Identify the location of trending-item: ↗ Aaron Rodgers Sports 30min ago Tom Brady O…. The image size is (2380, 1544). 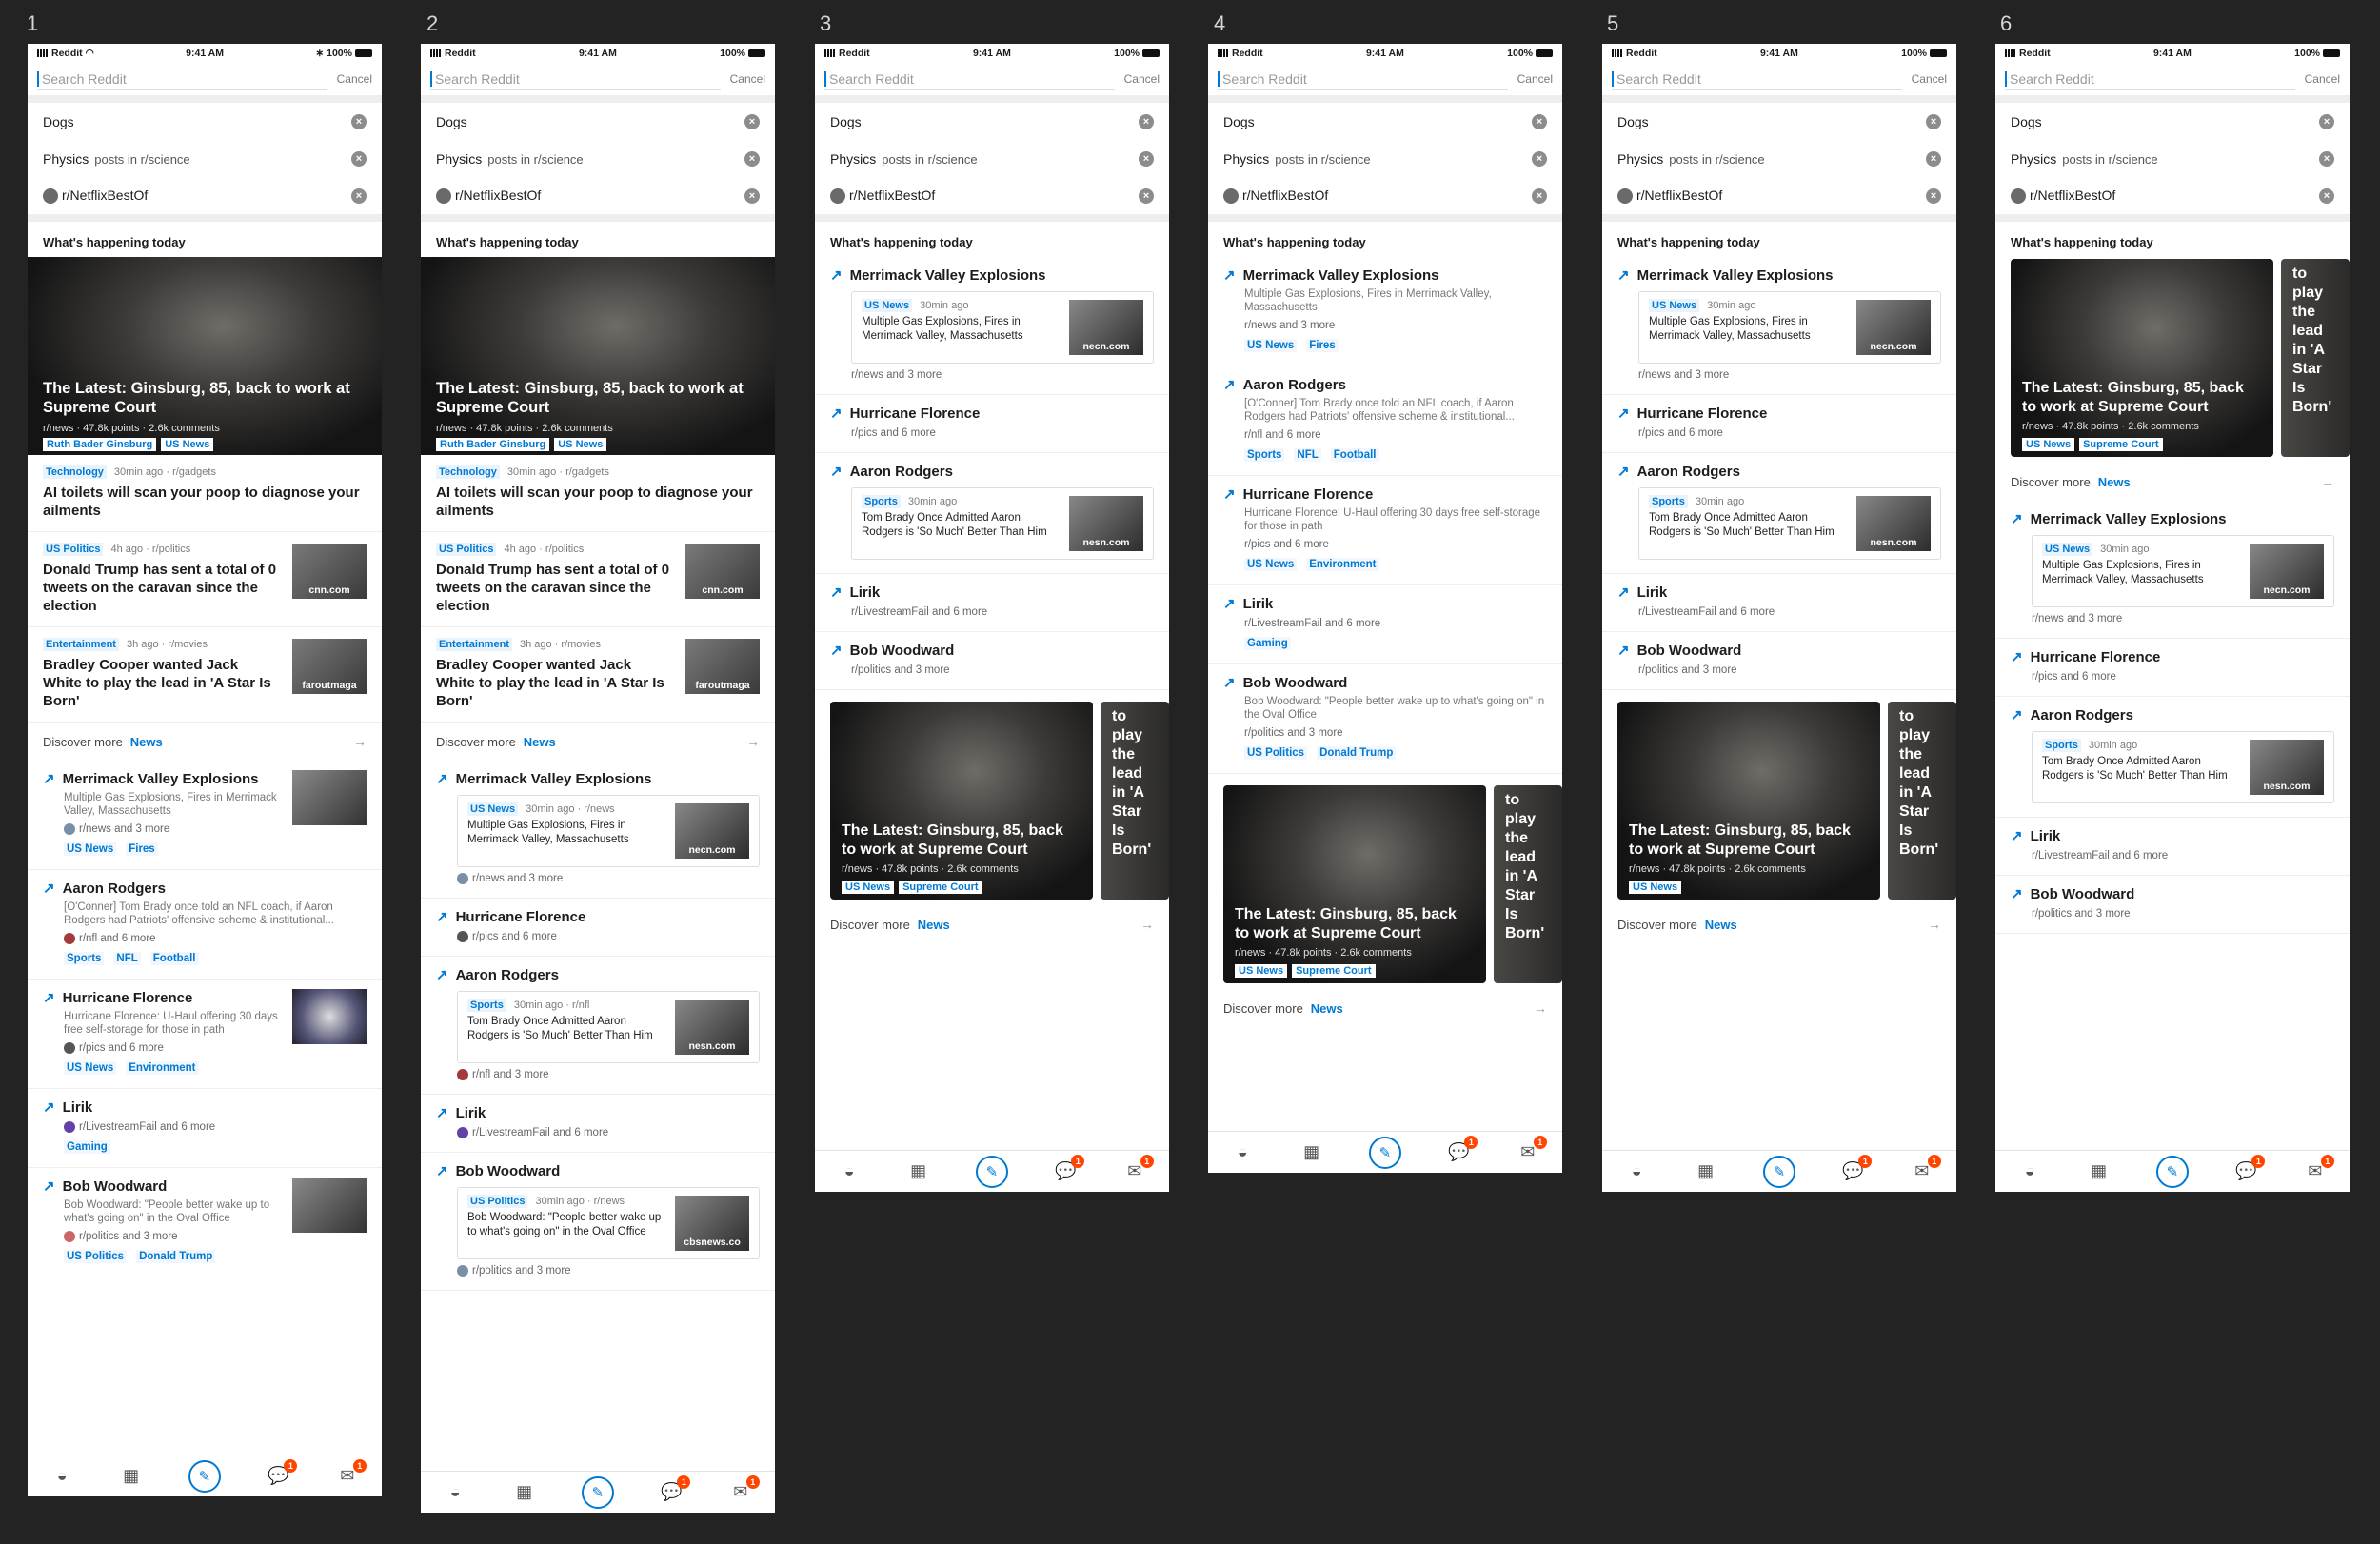
(992, 513).